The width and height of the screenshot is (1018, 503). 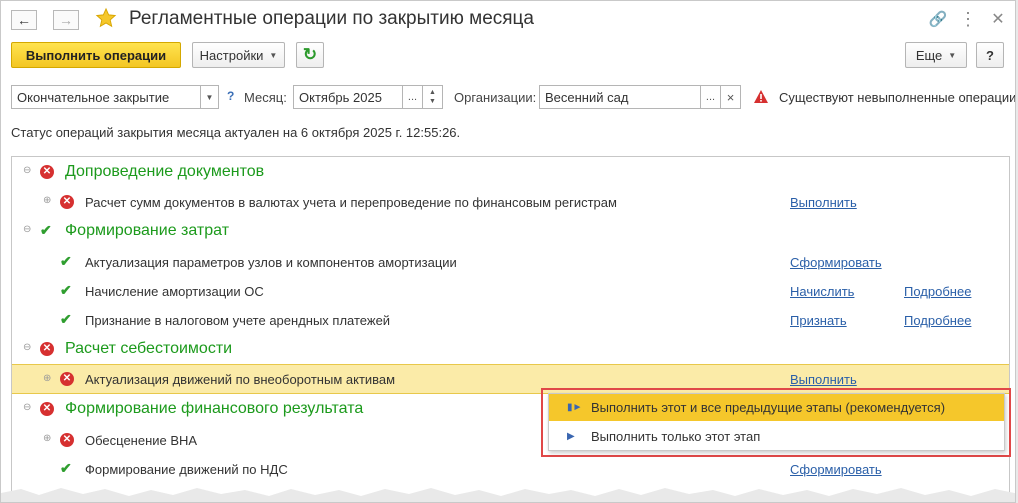 I want to click on group-title: Формирование финансового результата, so click(x=214, y=408).